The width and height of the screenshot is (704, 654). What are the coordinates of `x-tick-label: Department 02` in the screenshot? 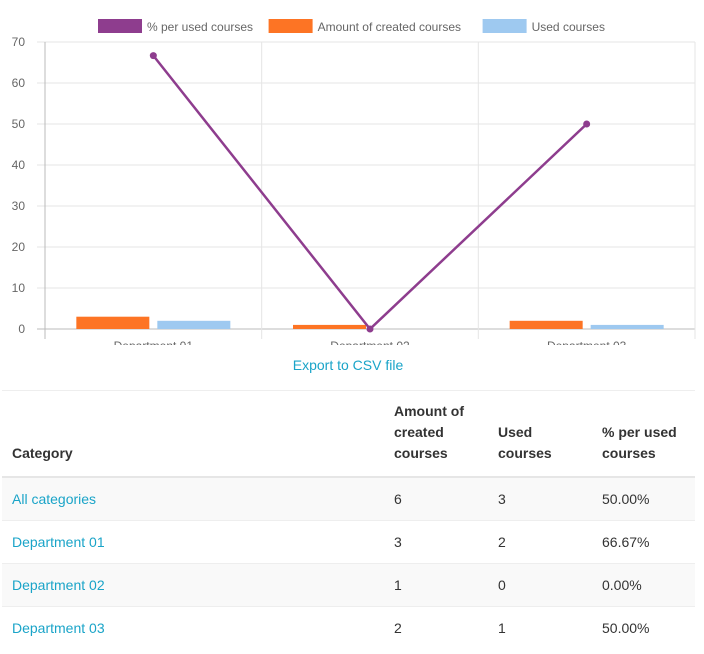 It's located at (370, 342).